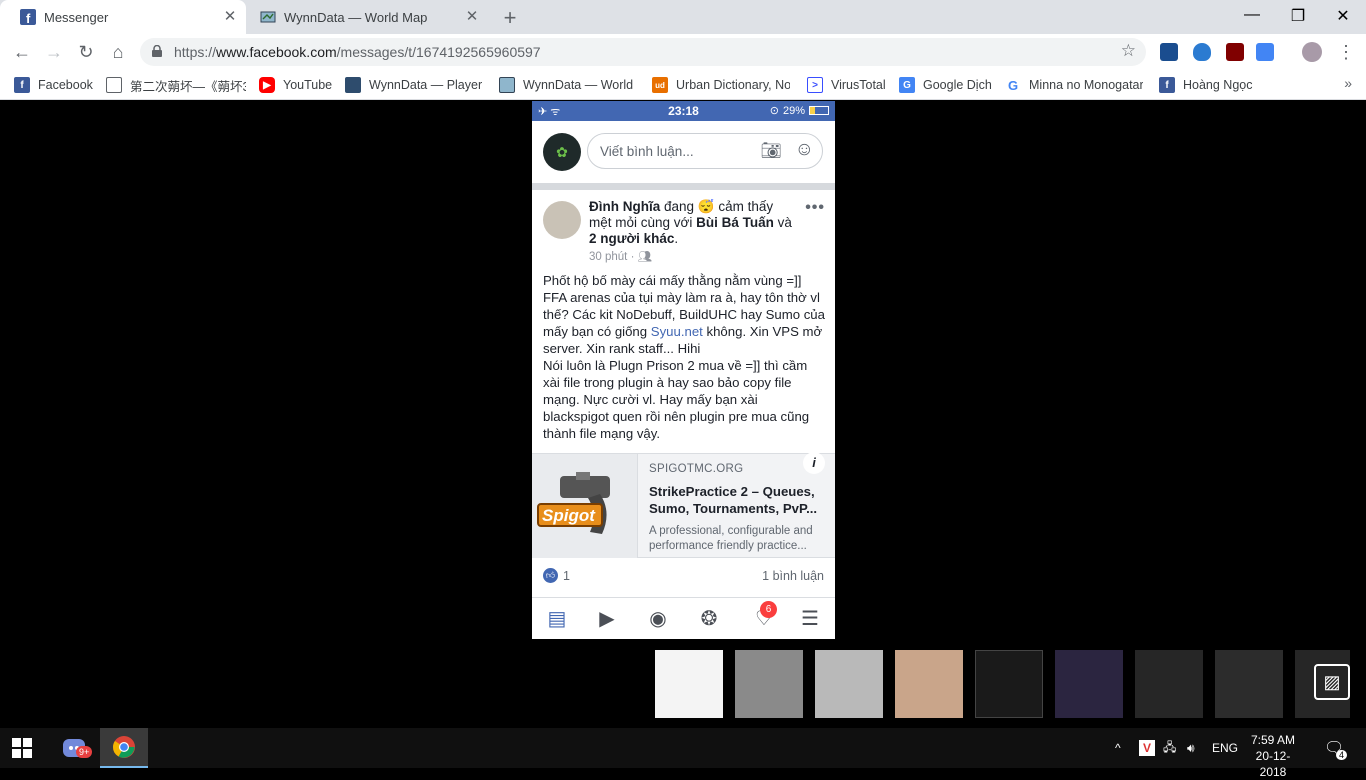 This screenshot has height=780, width=1366. I want to click on extension-j-icon, so click(1169, 52).